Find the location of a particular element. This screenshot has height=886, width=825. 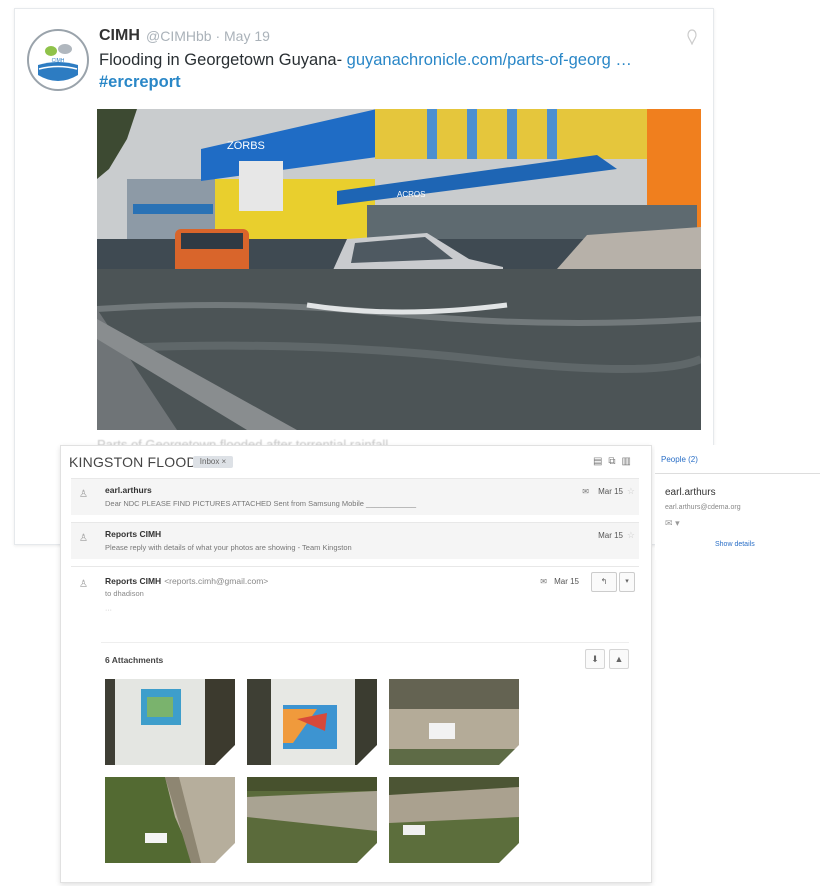

pin-icon is located at coordinates (692, 37).